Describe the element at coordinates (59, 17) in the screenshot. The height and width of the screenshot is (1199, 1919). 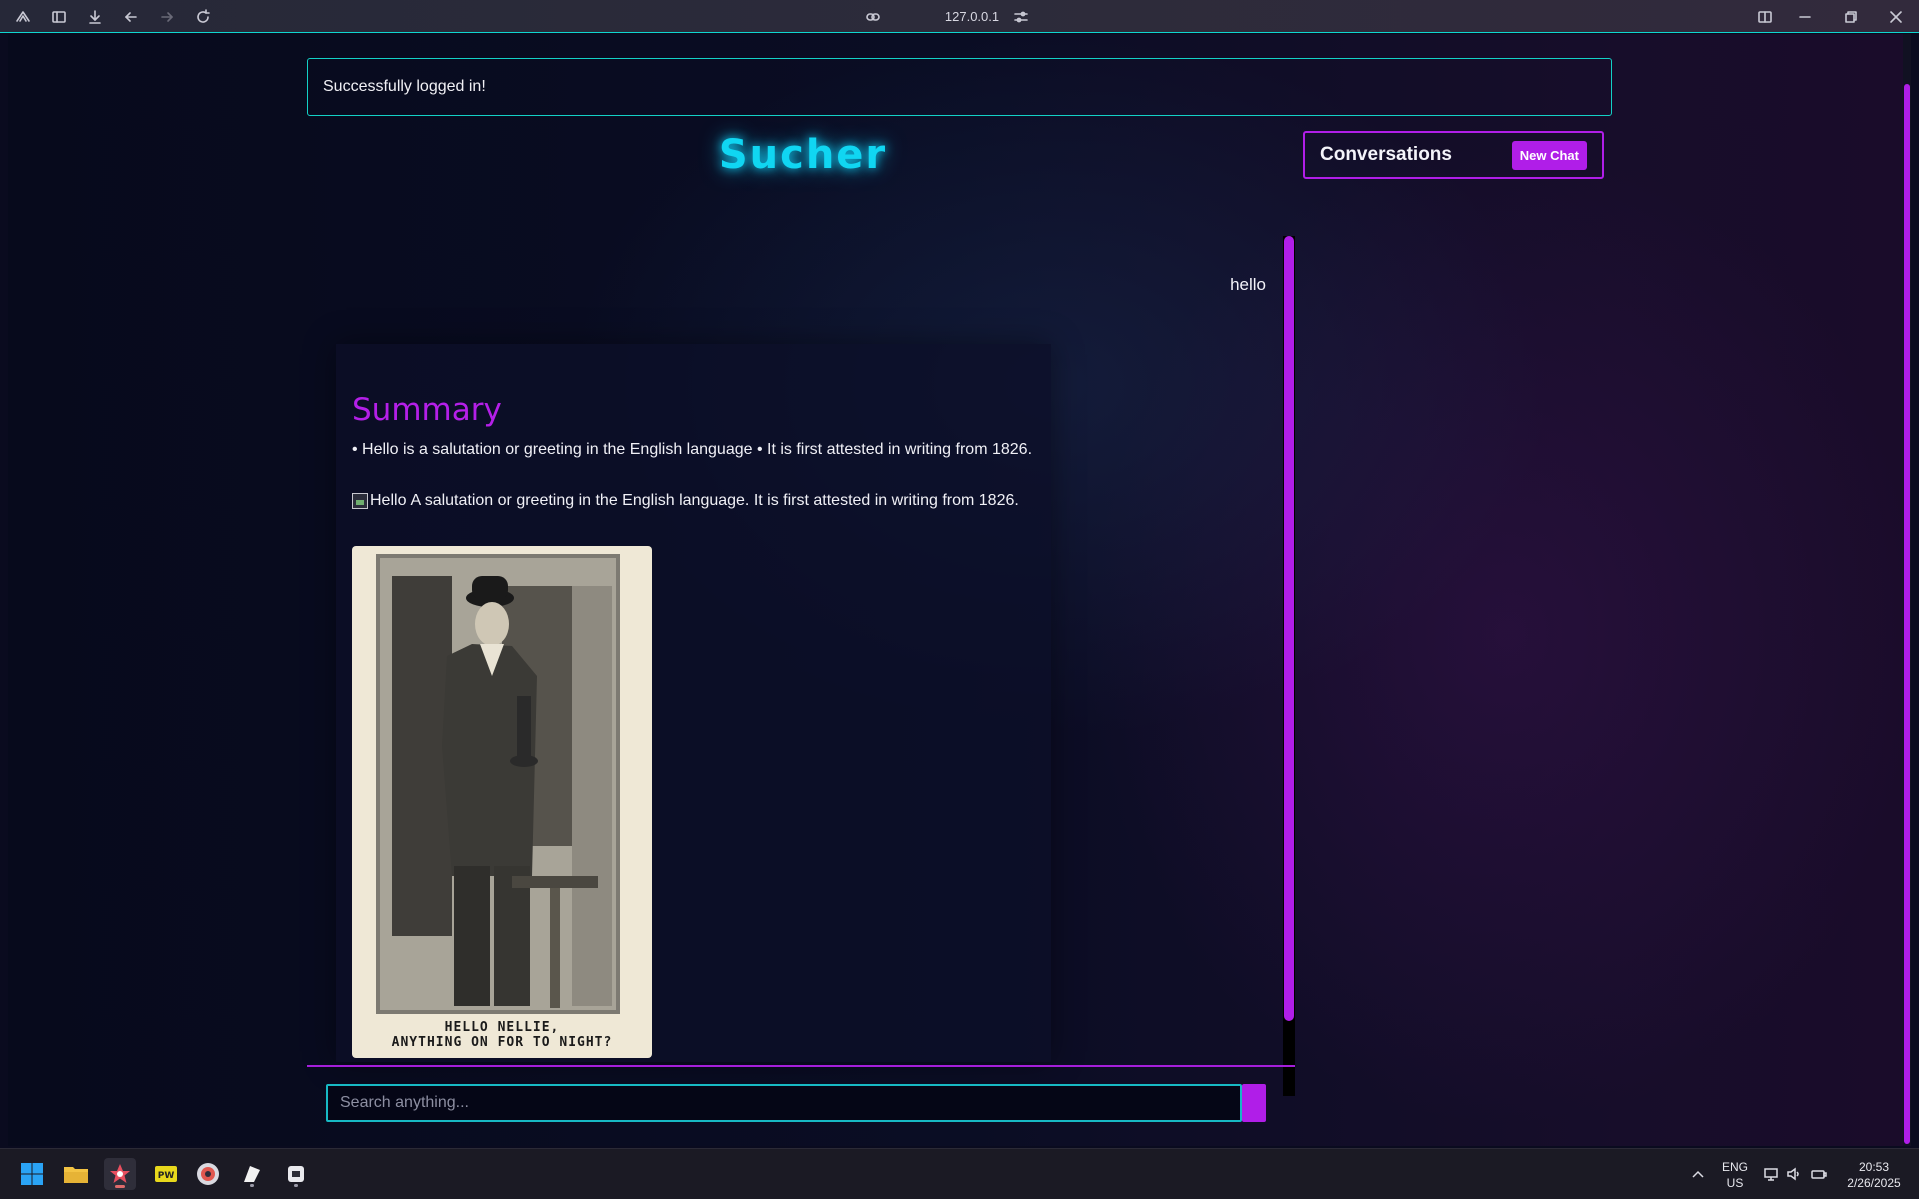
I see `sidebar-toggle-icon` at that location.